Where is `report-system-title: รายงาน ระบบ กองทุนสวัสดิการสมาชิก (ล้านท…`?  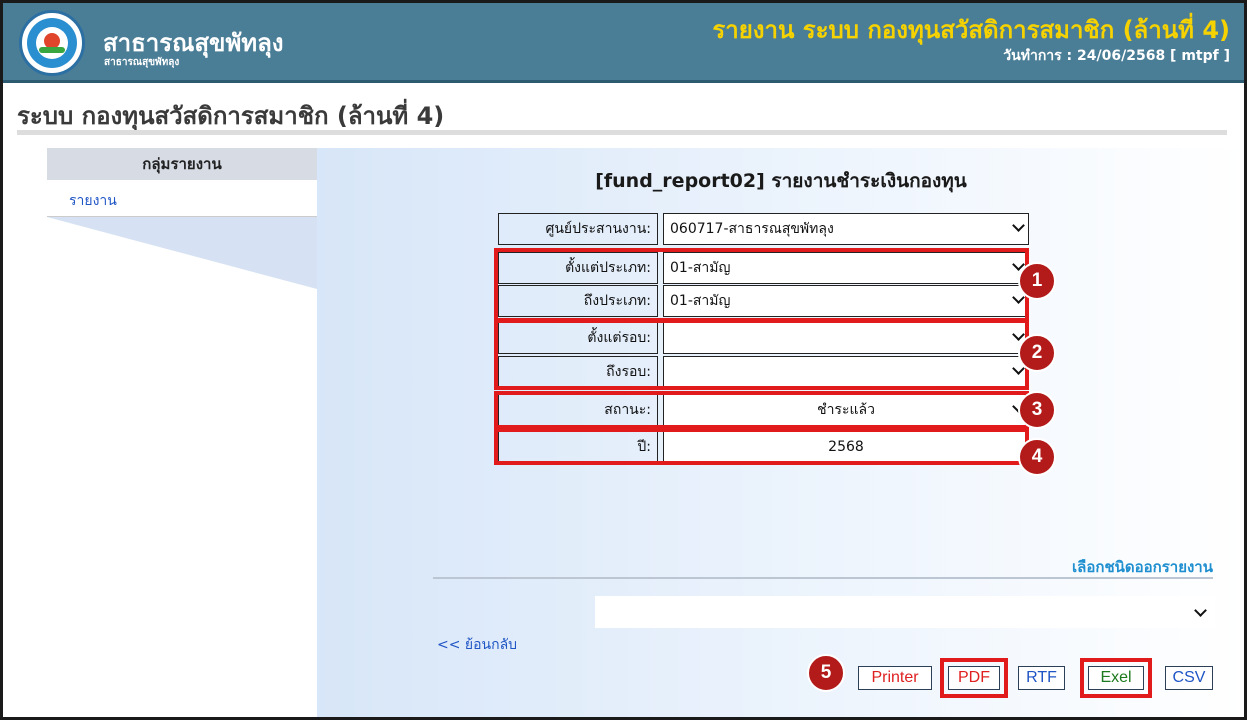 report-system-title: รายงาน ระบบ กองทุนสวัสดิการสมาชิก (ล้านท… is located at coordinates (971, 30).